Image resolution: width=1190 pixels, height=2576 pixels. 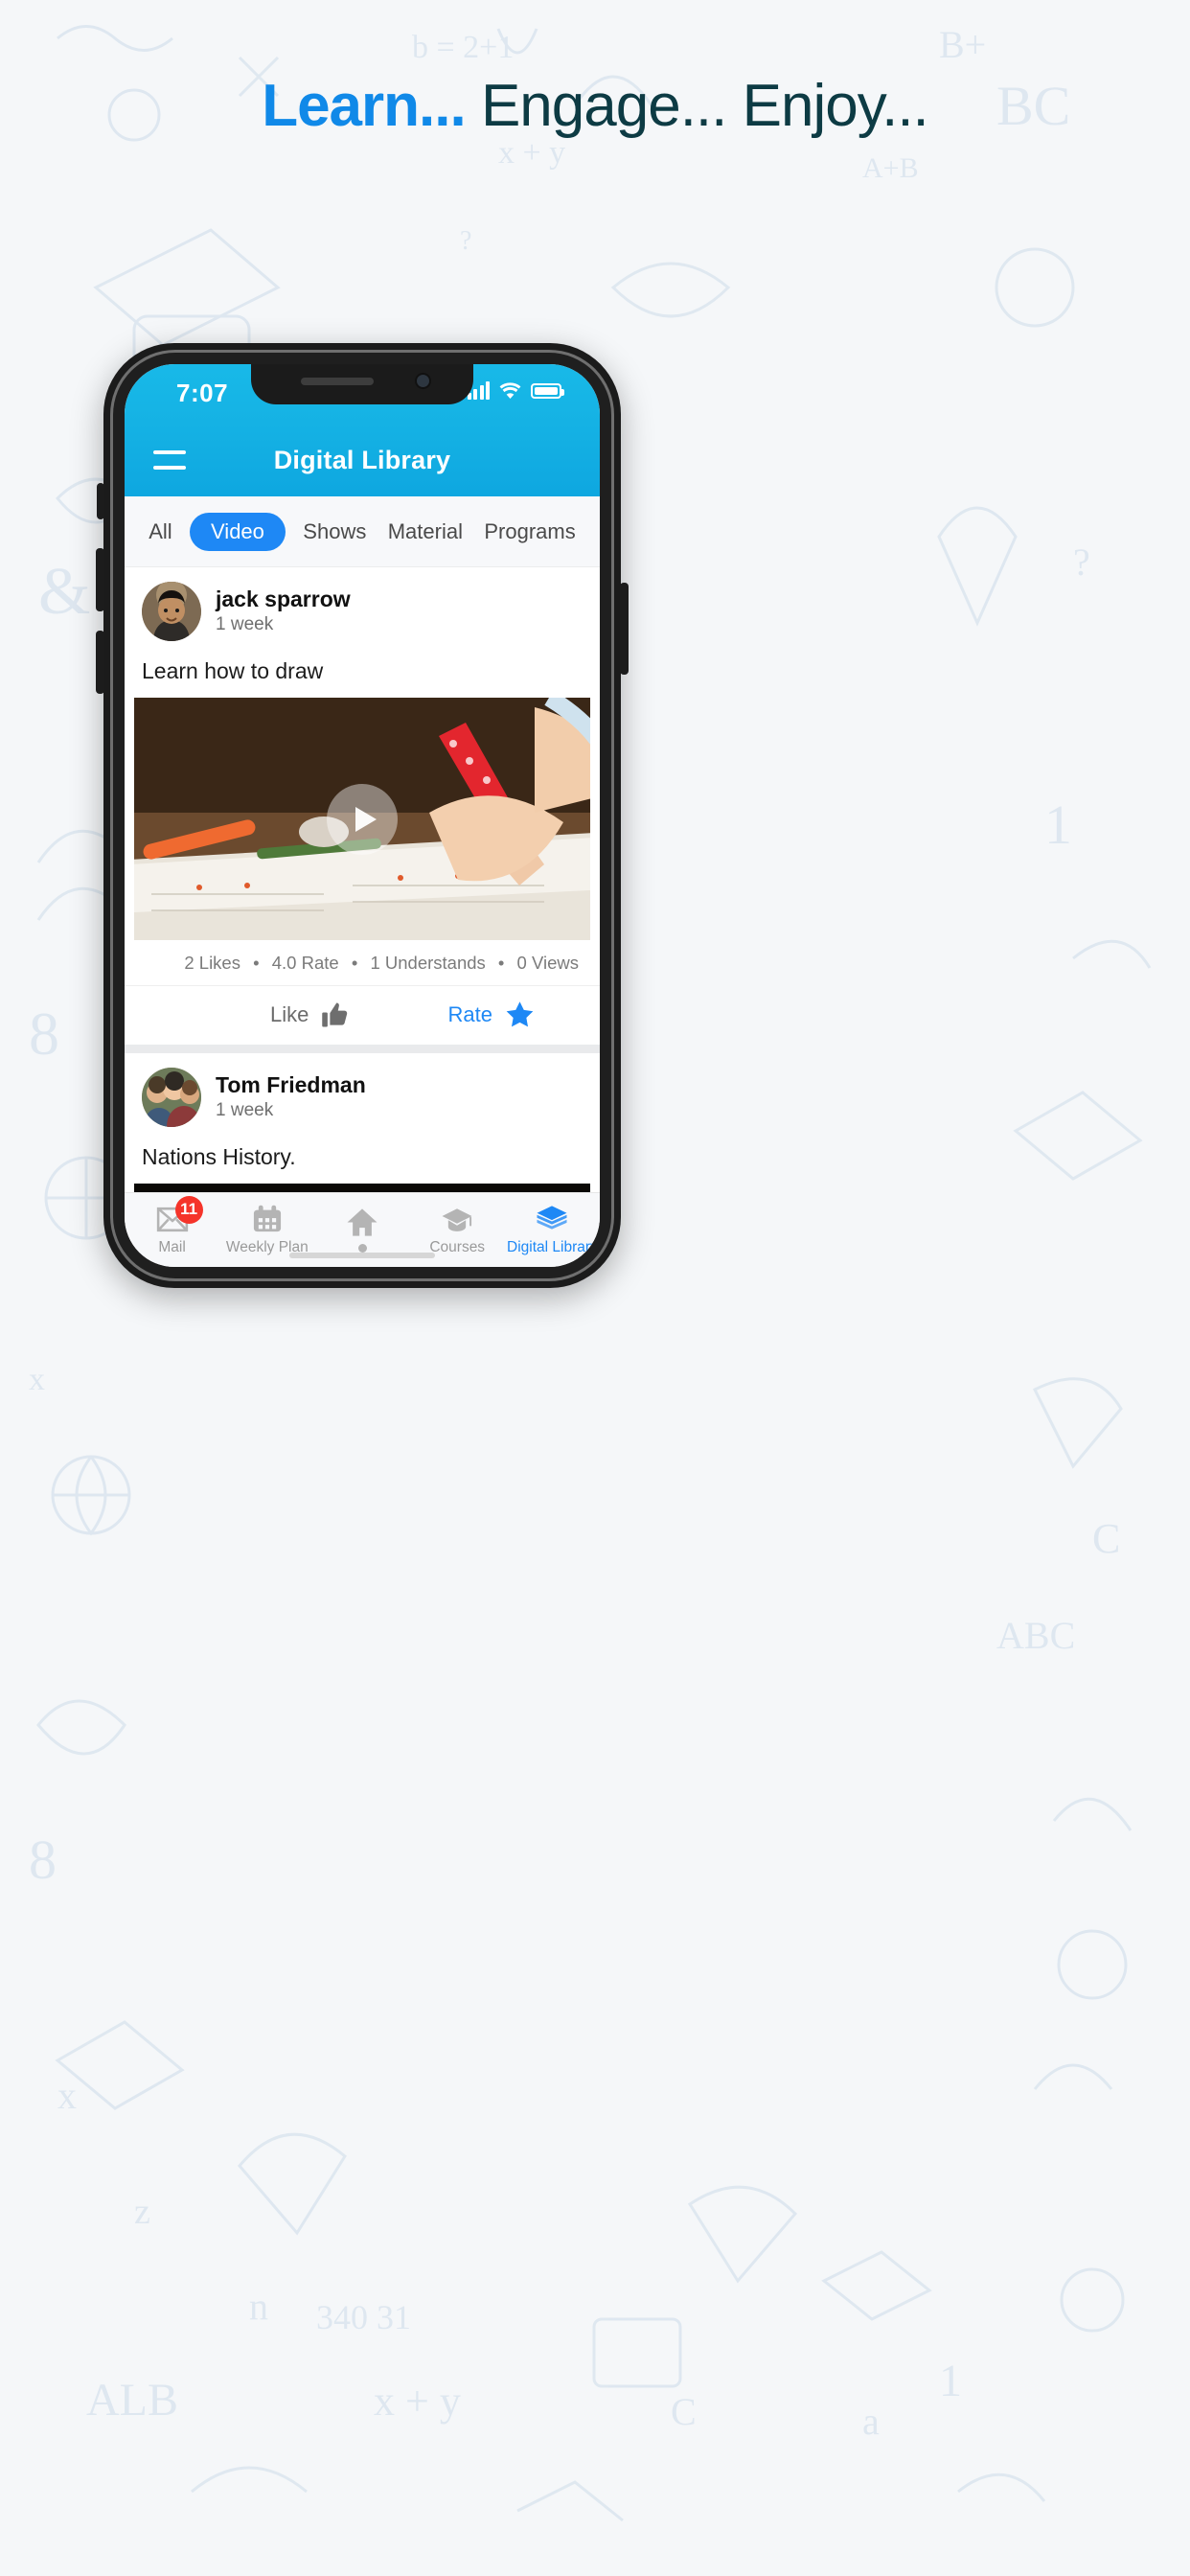 I want to click on nav-item-home, so click(x=362, y=1230).